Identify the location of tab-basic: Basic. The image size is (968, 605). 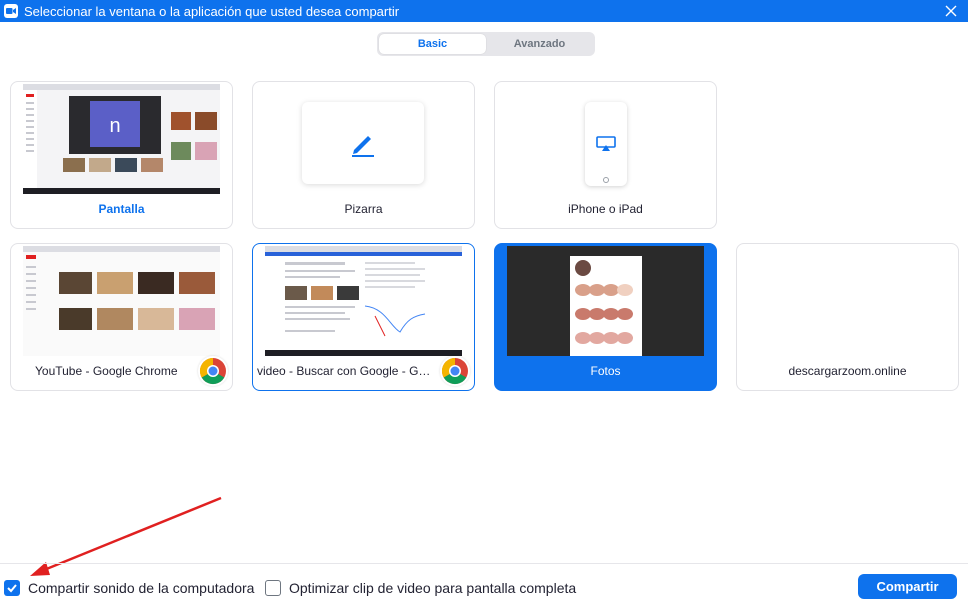
(432, 44).